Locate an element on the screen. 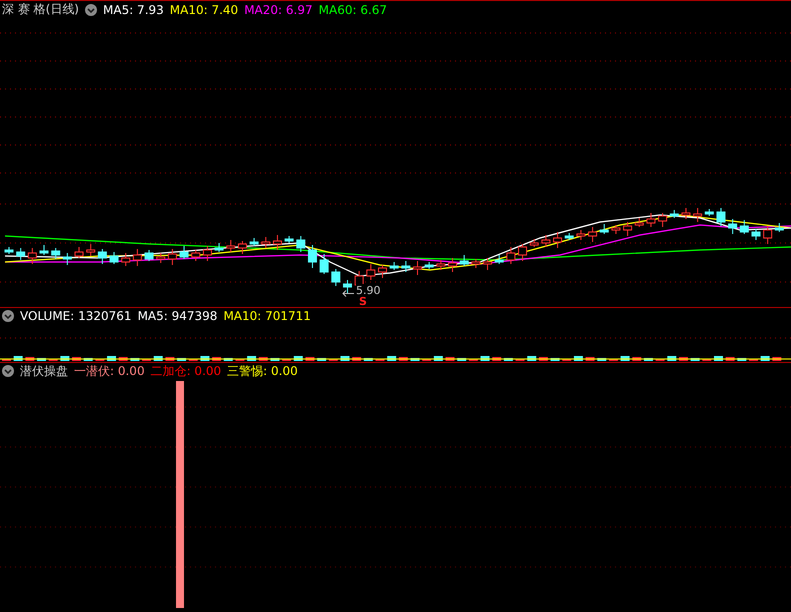 The width and height of the screenshot is (791, 612). indicator-value: MA10: 701711 is located at coordinates (267, 316).